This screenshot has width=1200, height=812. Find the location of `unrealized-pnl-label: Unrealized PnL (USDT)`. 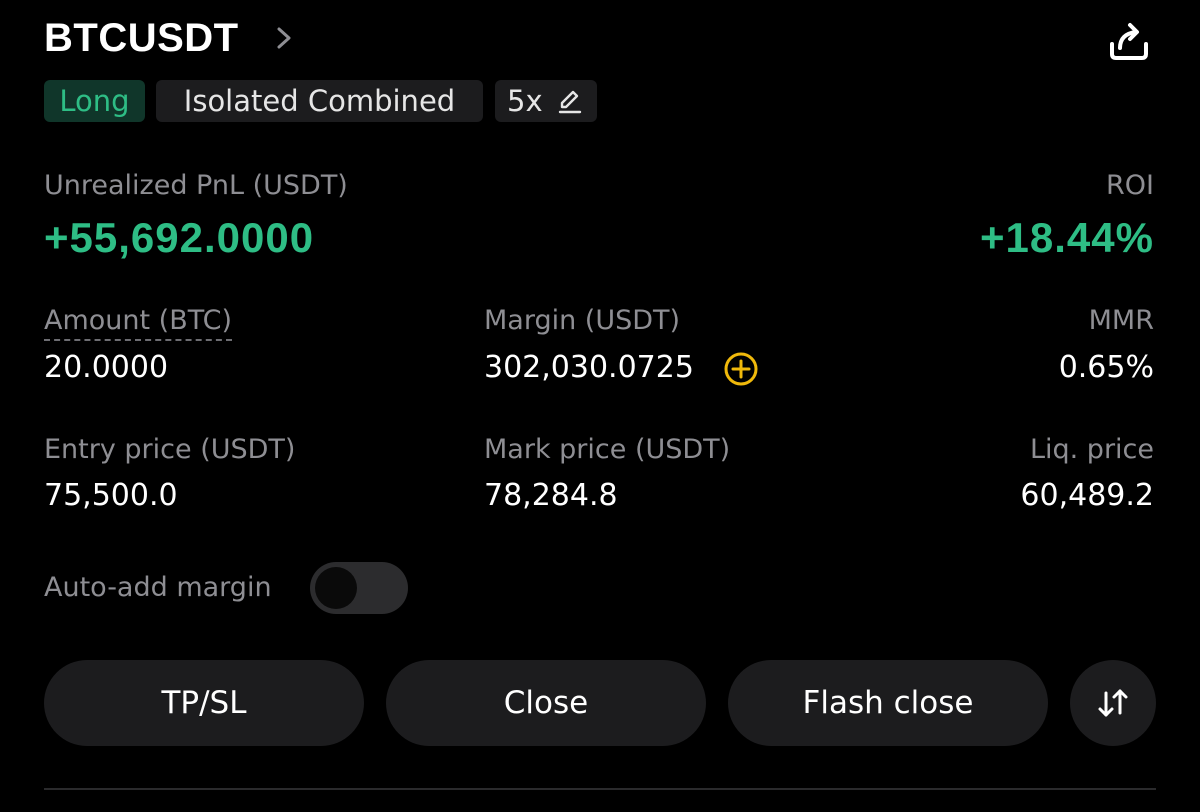

unrealized-pnl-label: Unrealized PnL (USDT) is located at coordinates (196, 185).